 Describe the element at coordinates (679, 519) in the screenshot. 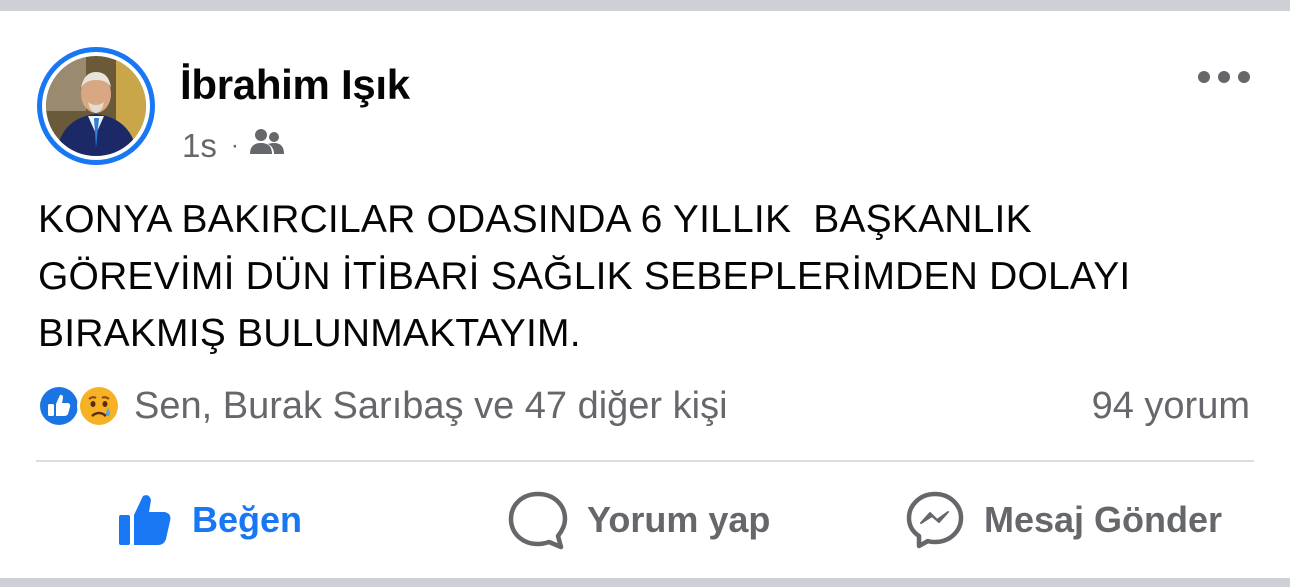

I see `comment-label: Yorum yap` at that location.